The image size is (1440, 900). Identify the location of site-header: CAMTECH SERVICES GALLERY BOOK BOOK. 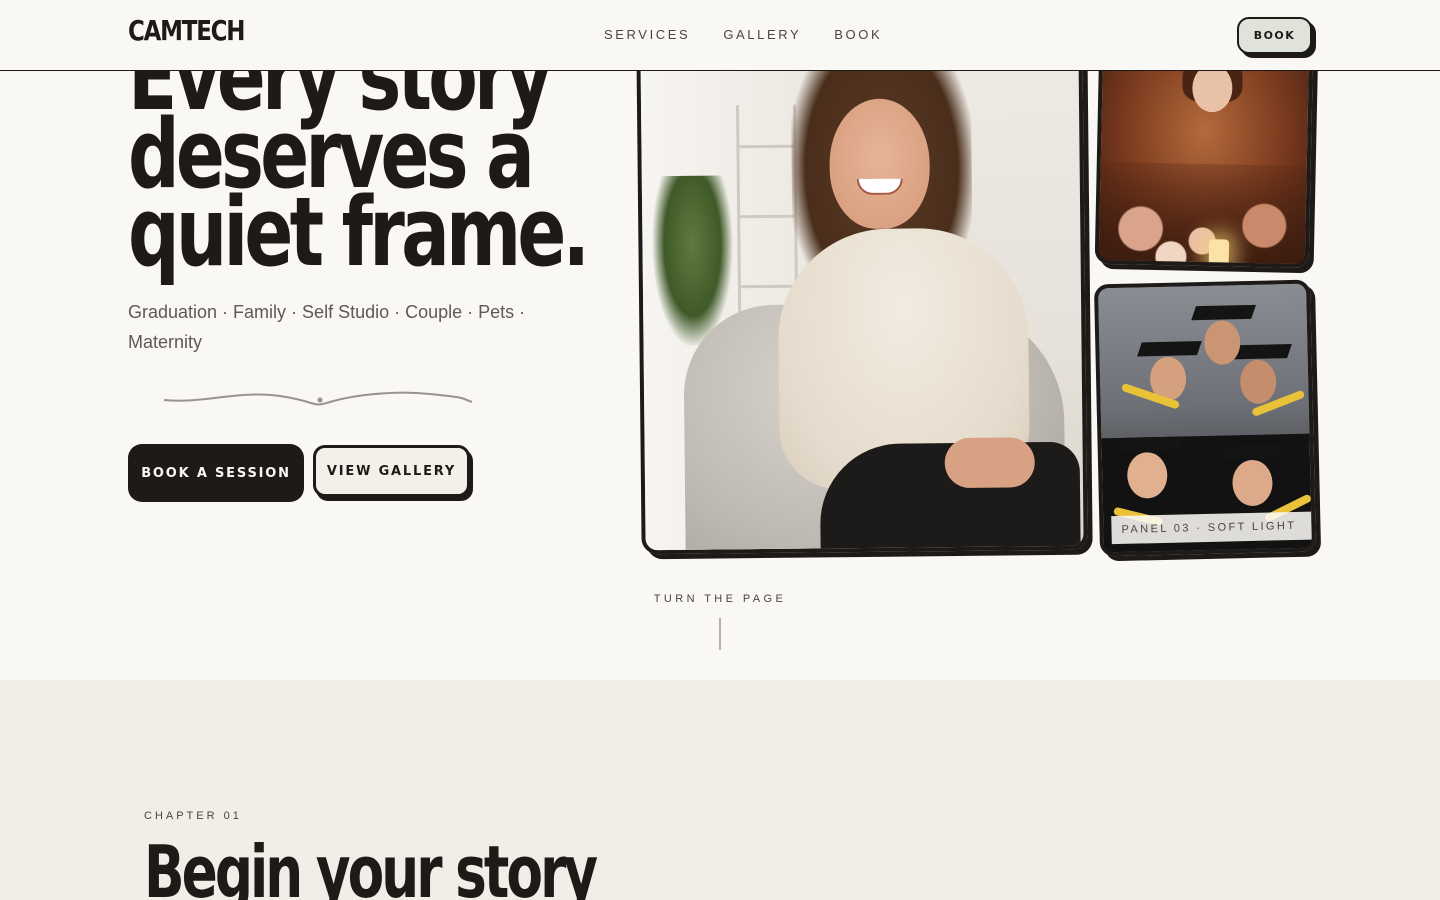
(720, 35).